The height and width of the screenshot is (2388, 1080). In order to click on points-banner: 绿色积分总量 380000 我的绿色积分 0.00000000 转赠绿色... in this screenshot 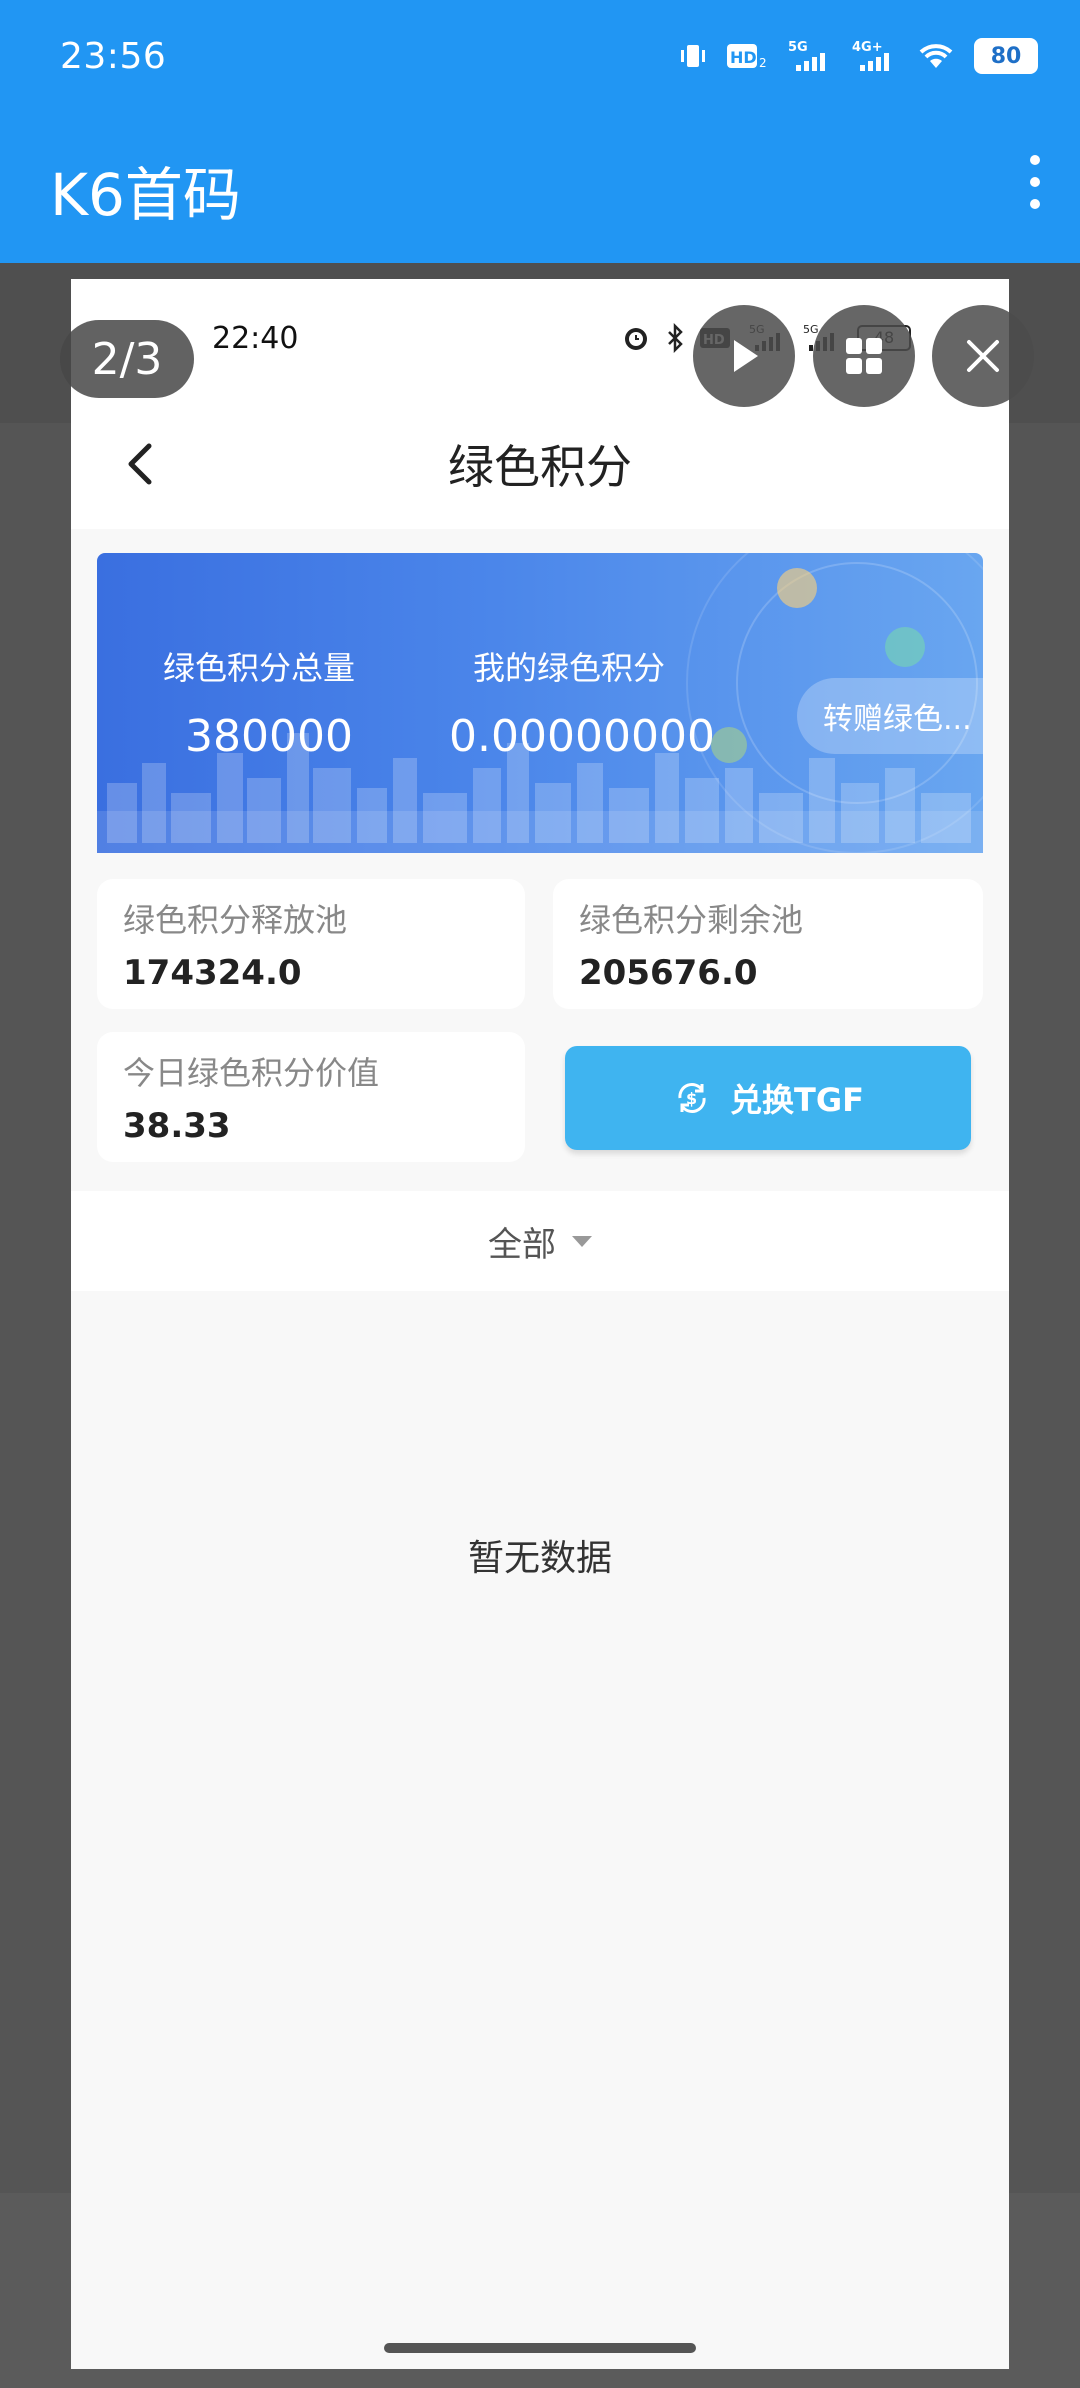, I will do `click(540, 703)`.